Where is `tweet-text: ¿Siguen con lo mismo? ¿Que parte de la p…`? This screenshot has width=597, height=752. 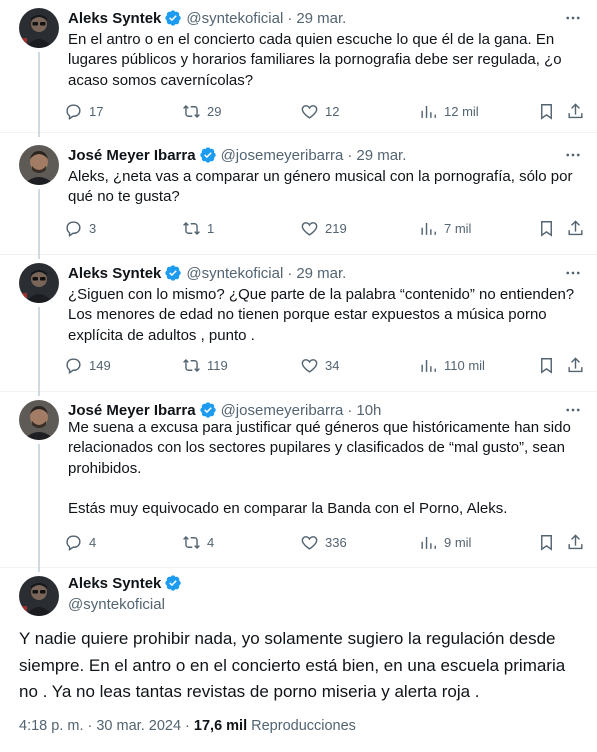 tweet-text: ¿Siguen con lo mismo? ¿Que parte de la p… is located at coordinates (321, 315).